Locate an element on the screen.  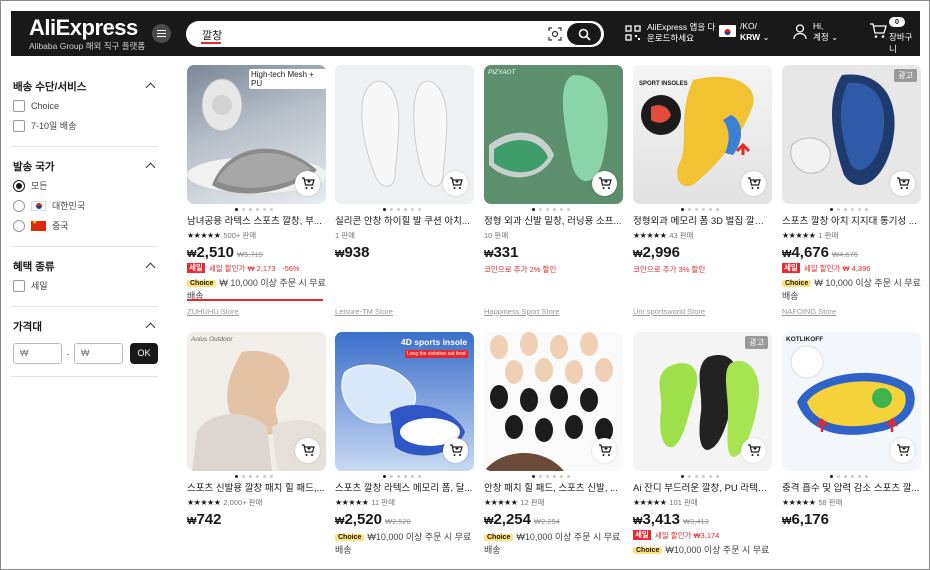
price-max-input: ₩ is located at coordinates (98, 353).